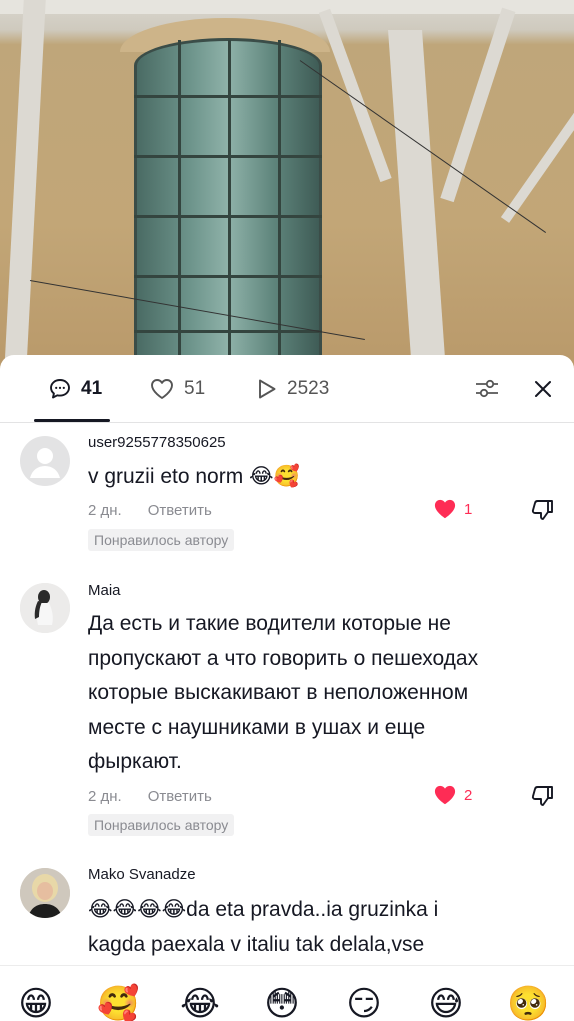  I want to click on comment-username: user9255778350625, so click(157, 442).